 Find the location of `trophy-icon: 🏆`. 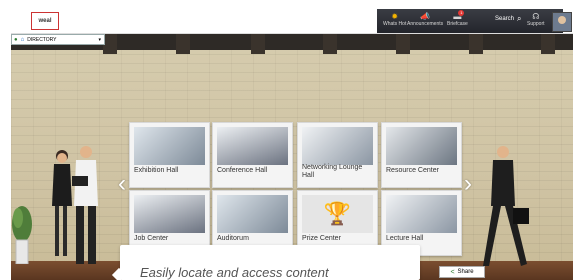

trophy-icon: 🏆 is located at coordinates (337, 214).